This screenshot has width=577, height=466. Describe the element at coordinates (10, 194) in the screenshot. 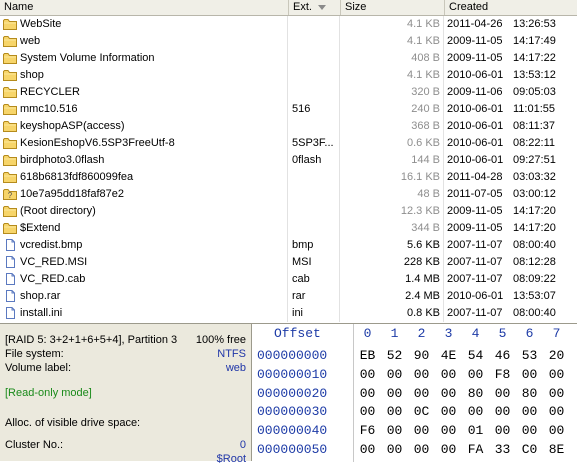

I see `unknown-file-icon: ?` at that location.